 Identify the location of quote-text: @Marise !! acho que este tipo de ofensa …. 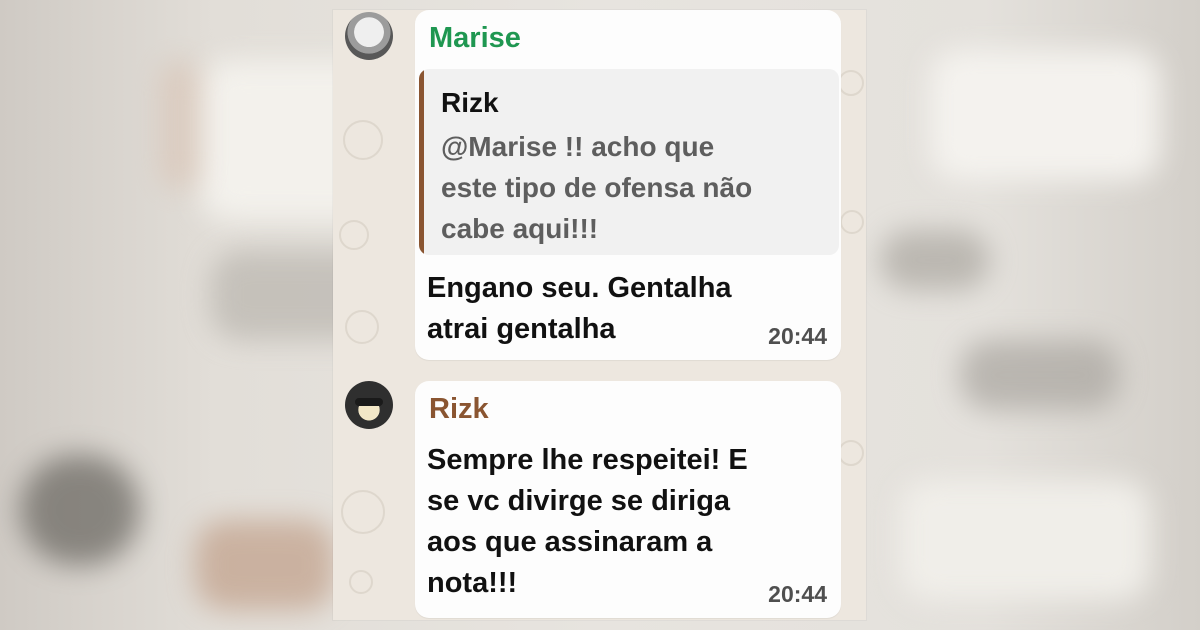
(597, 187).